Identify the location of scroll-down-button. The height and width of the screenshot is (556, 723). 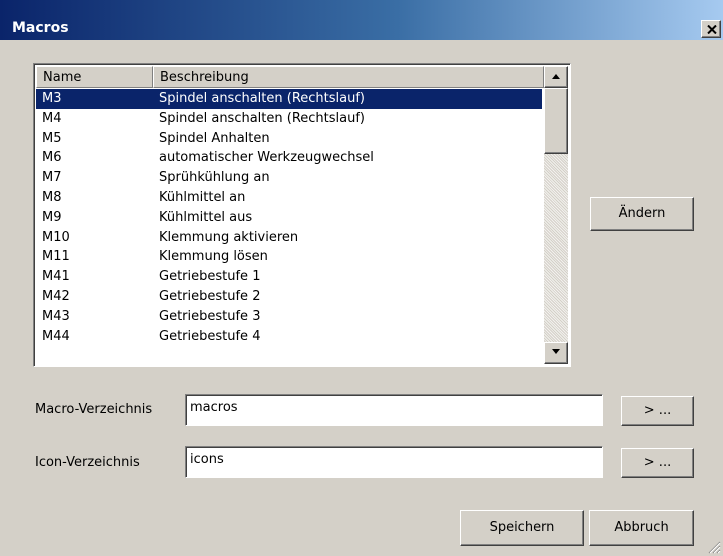
(556, 353).